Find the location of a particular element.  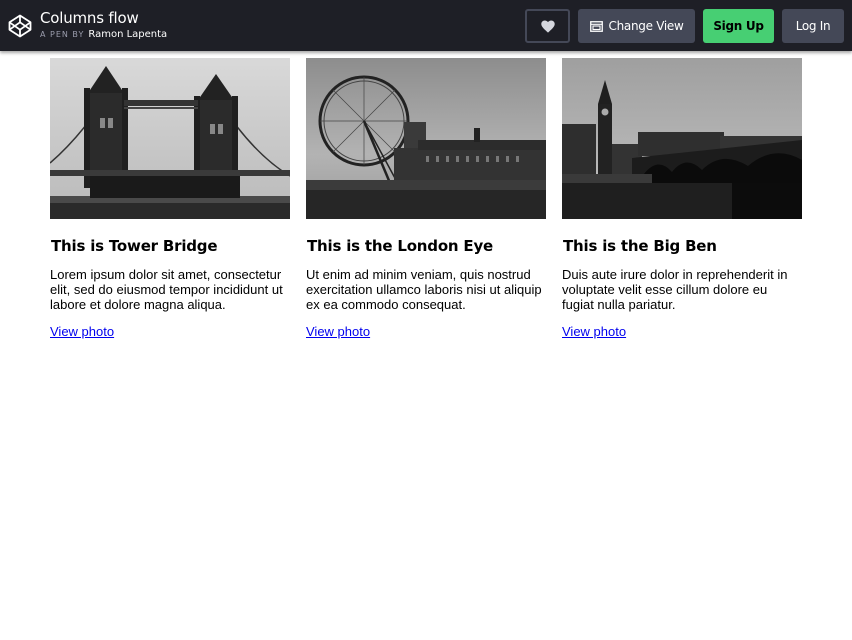

sign-up-button: Sign Up is located at coordinates (738, 26).